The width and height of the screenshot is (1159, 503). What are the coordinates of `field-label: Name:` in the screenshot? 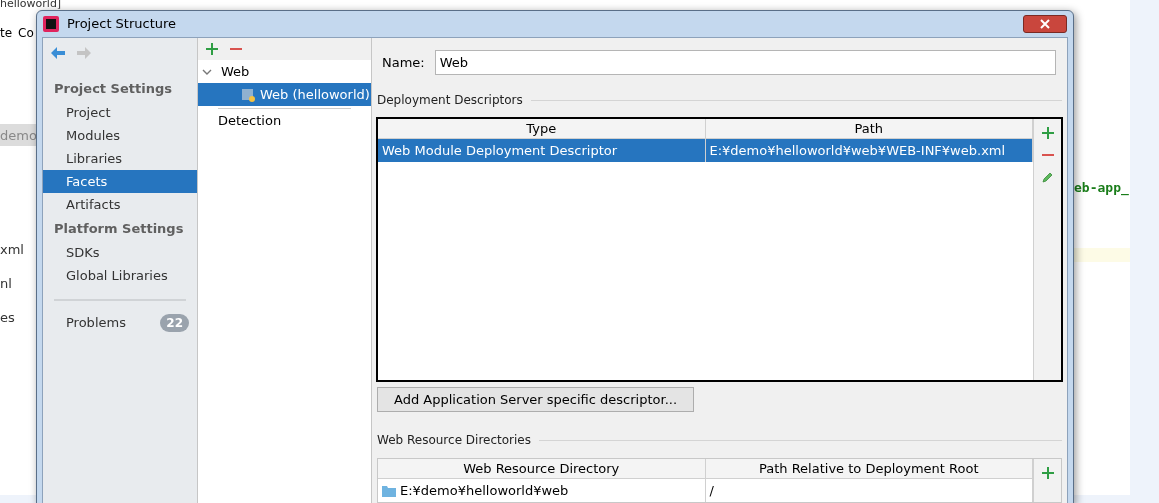 It's located at (403, 62).